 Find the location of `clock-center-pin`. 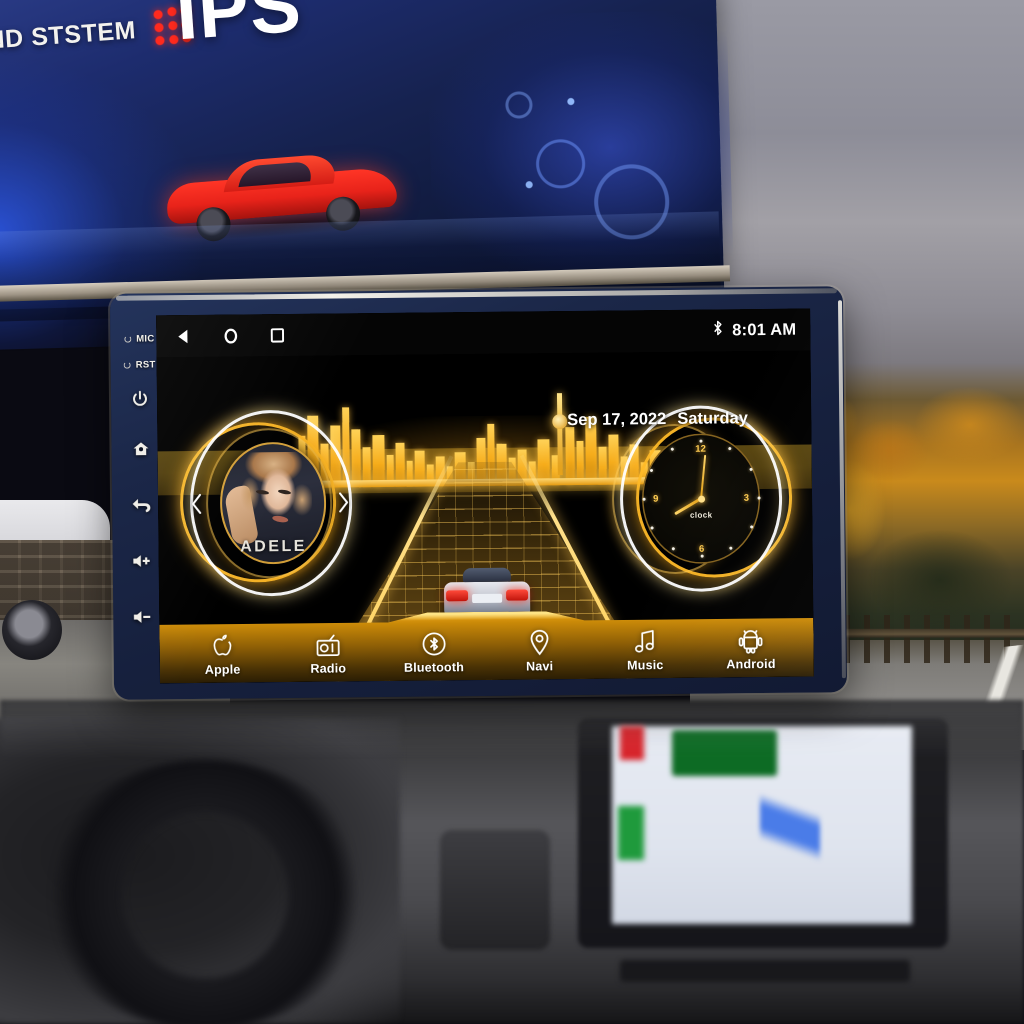

clock-center-pin is located at coordinates (701, 499).